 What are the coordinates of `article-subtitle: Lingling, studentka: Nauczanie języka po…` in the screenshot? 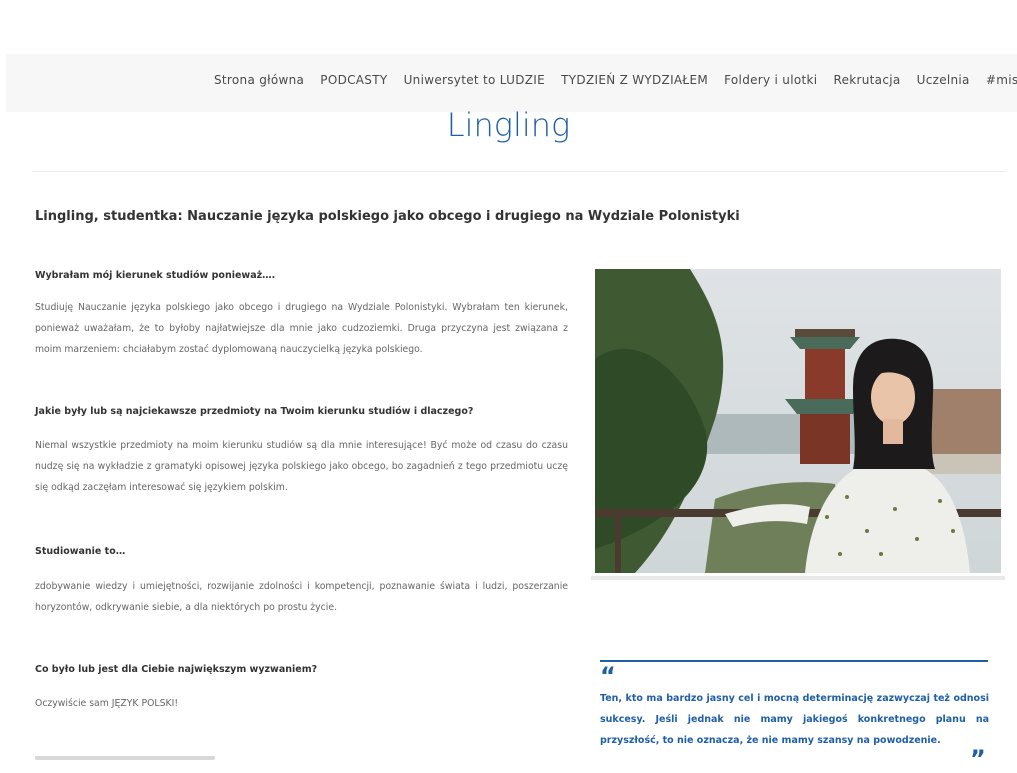 It's located at (387, 216).